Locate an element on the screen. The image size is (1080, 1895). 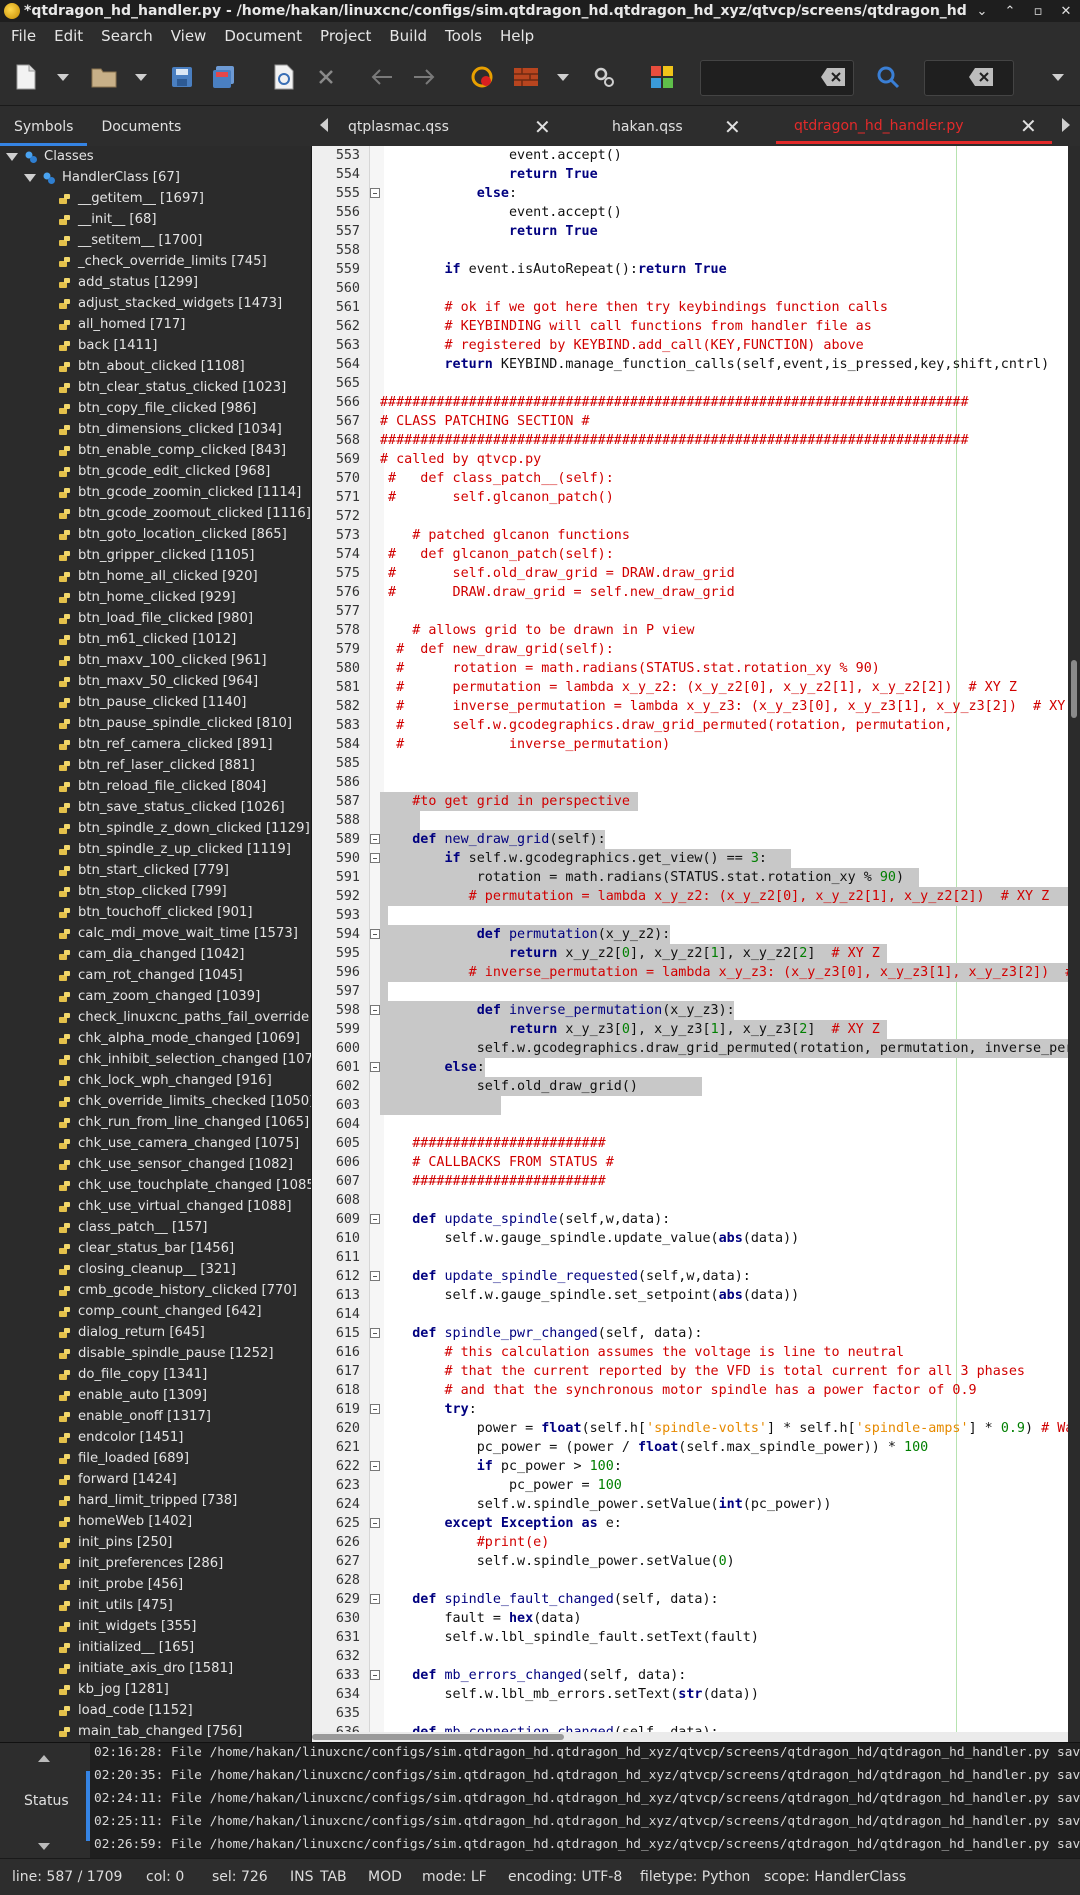
tree-item-method: _check_override_limits [745] is located at coordinates (162, 261).